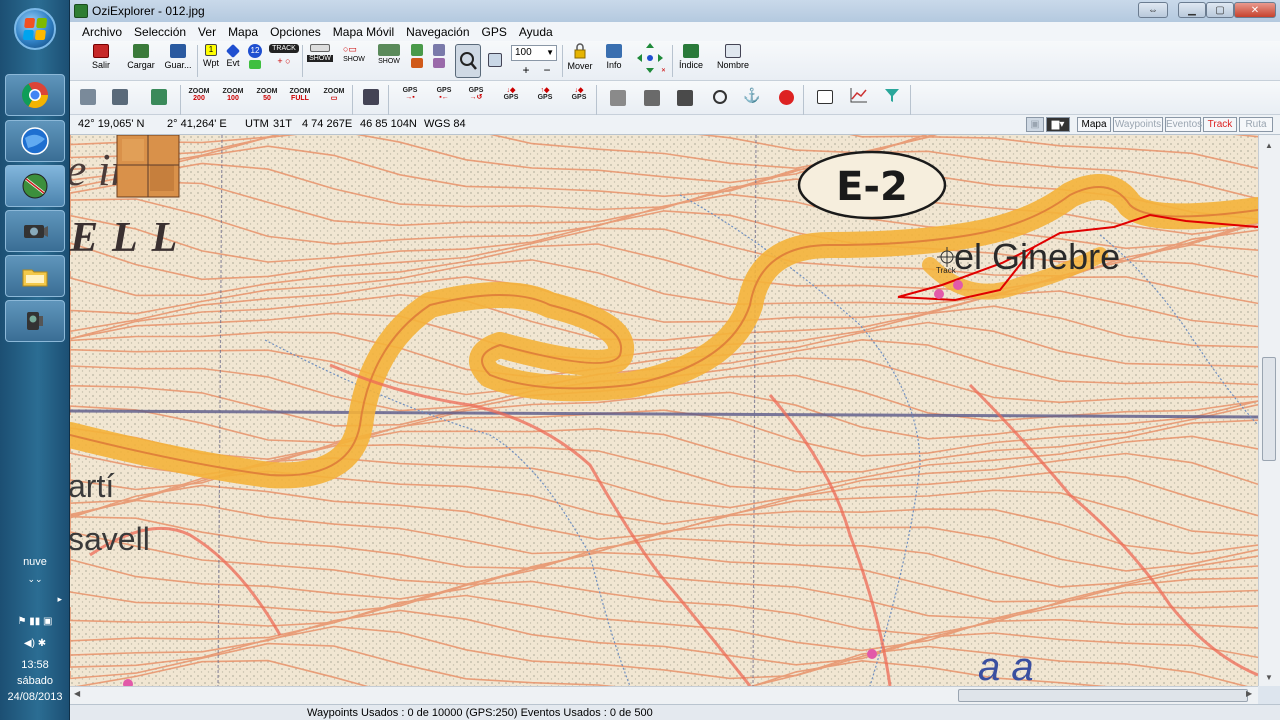 Image resolution: width=1280 pixels, height=720 pixels. Describe the element at coordinates (511, 94) in the screenshot. I see `gps-track-up-button: ↓◆ GPS` at that location.